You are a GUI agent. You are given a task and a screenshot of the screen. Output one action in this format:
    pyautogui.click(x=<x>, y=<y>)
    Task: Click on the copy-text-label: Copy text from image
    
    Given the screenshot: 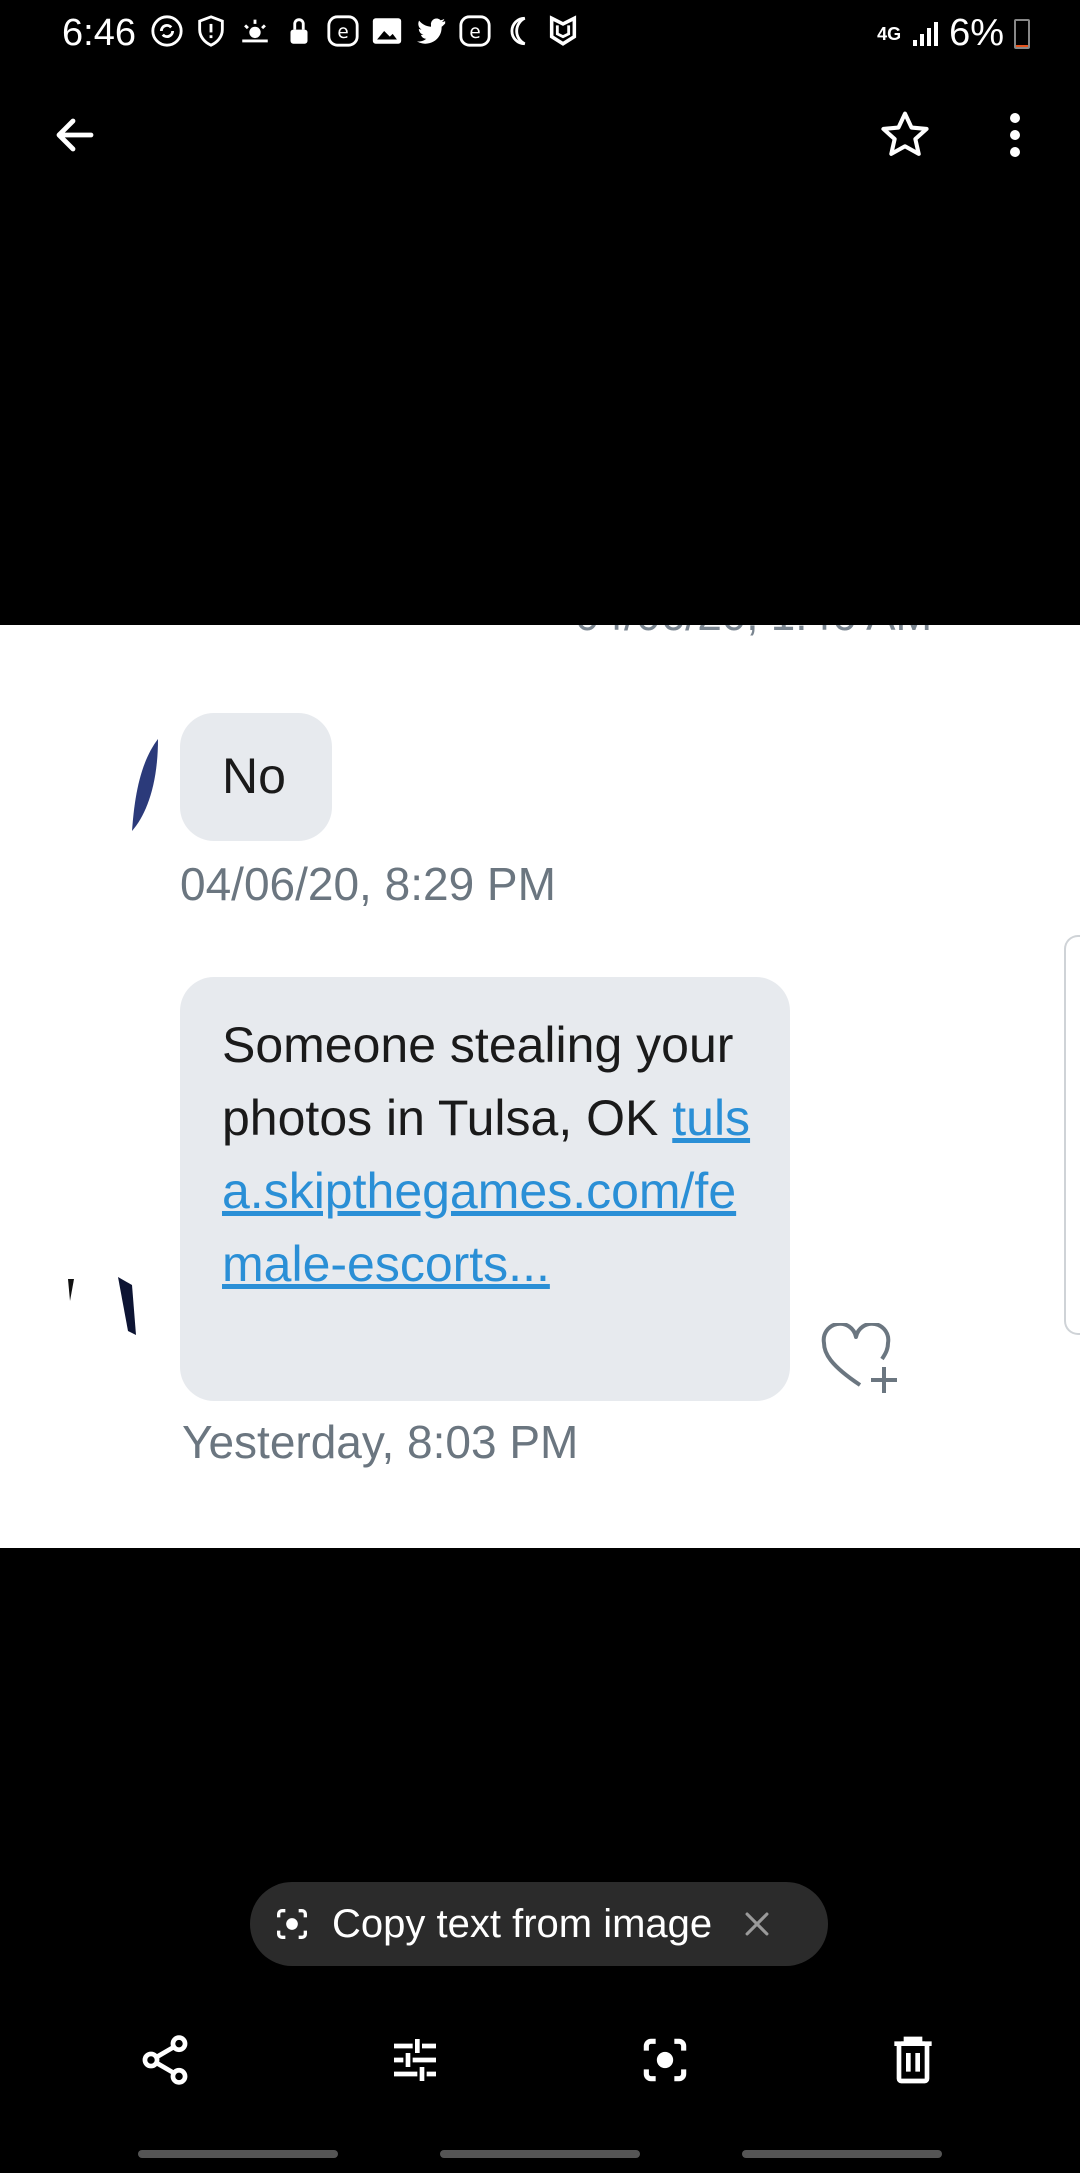 What is the action you would take?
    pyautogui.click(x=522, y=1923)
    